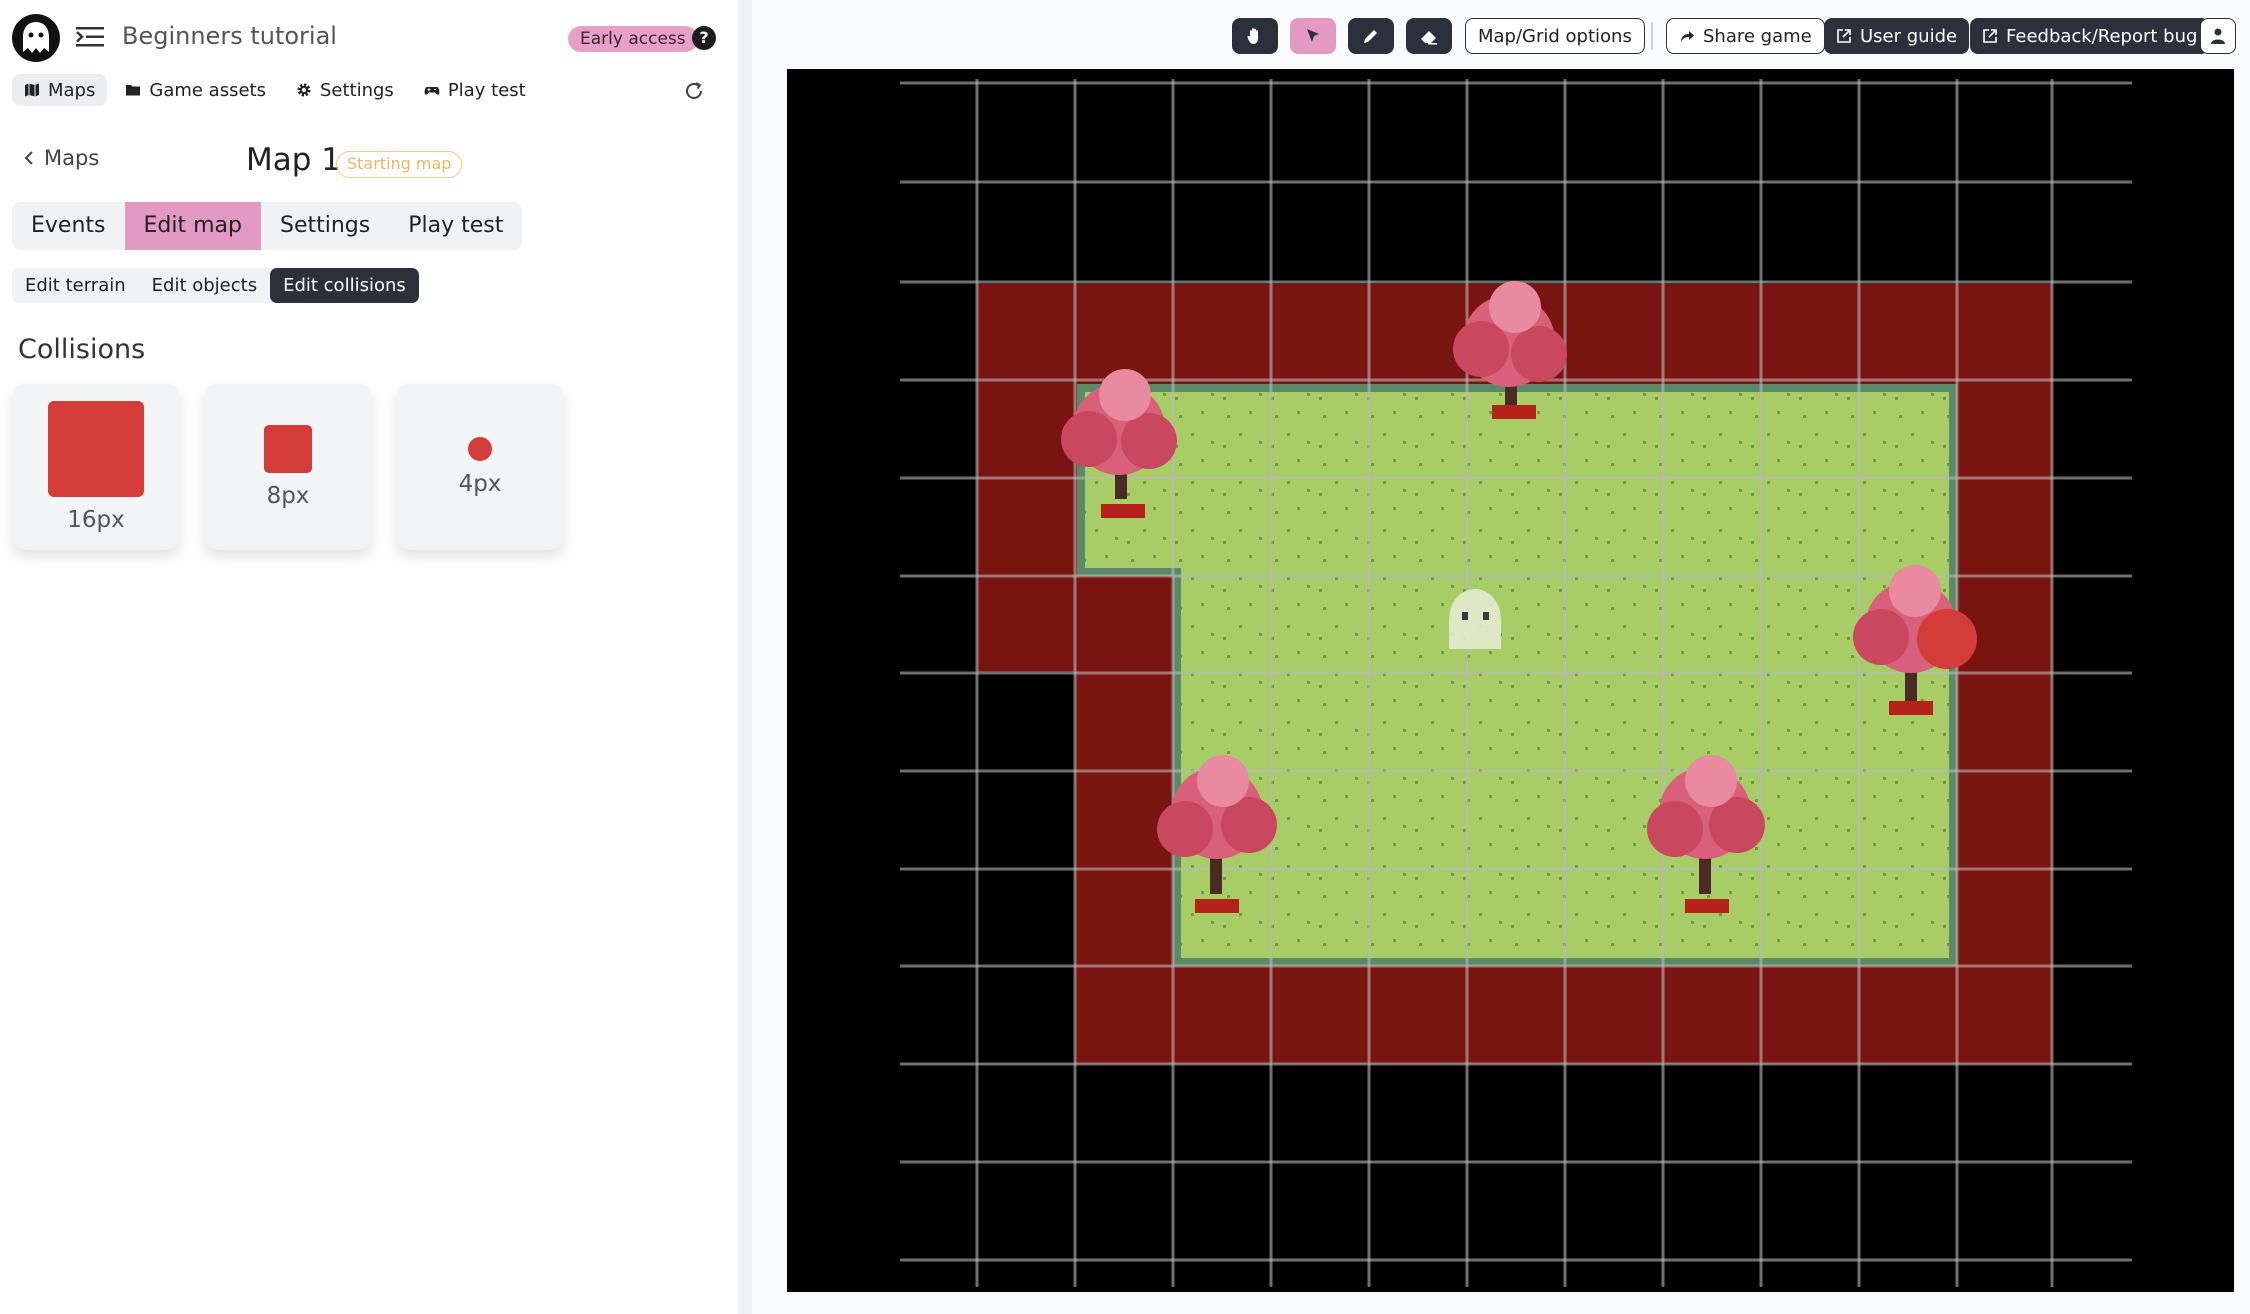 This screenshot has height=1314, width=2250. Describe the element at coordinates (455, 226) in the screenshot. I see `tab-play-test: Play test` at that location.